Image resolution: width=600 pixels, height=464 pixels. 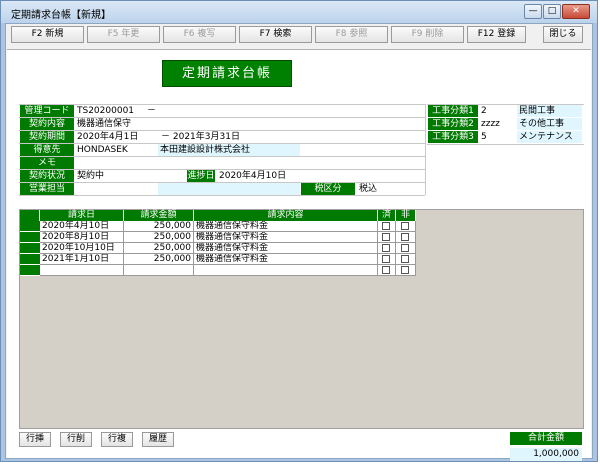 What do you see at coordinates (496, 34) in the screenshot?
I see `f12-register-button: F12 登録` at bounding box center [496, 34].